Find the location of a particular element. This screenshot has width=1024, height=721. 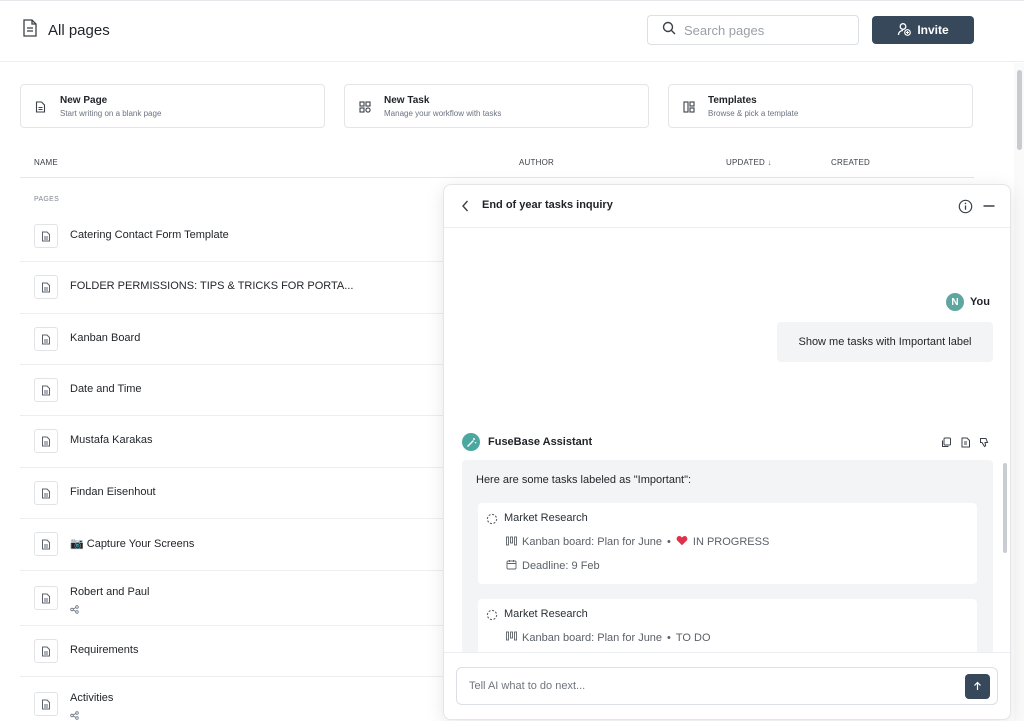

table-row: Date and Time is located at coordinates (235, 390).